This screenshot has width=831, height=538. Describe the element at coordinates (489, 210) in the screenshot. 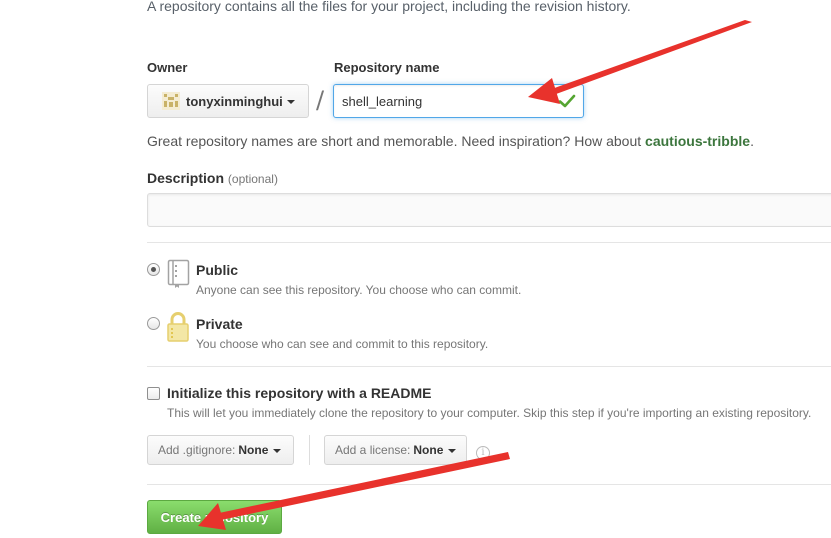

I see `description-input` at that location.